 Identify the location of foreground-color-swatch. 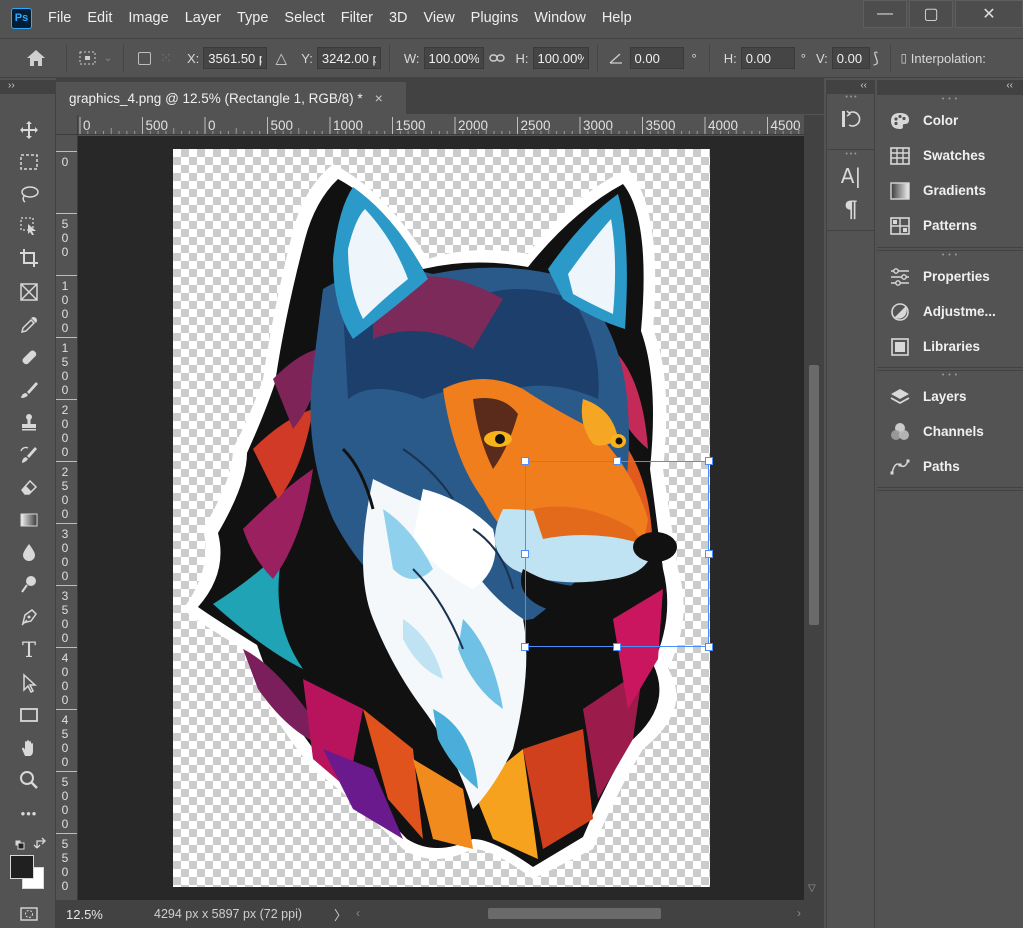
(27, 872).